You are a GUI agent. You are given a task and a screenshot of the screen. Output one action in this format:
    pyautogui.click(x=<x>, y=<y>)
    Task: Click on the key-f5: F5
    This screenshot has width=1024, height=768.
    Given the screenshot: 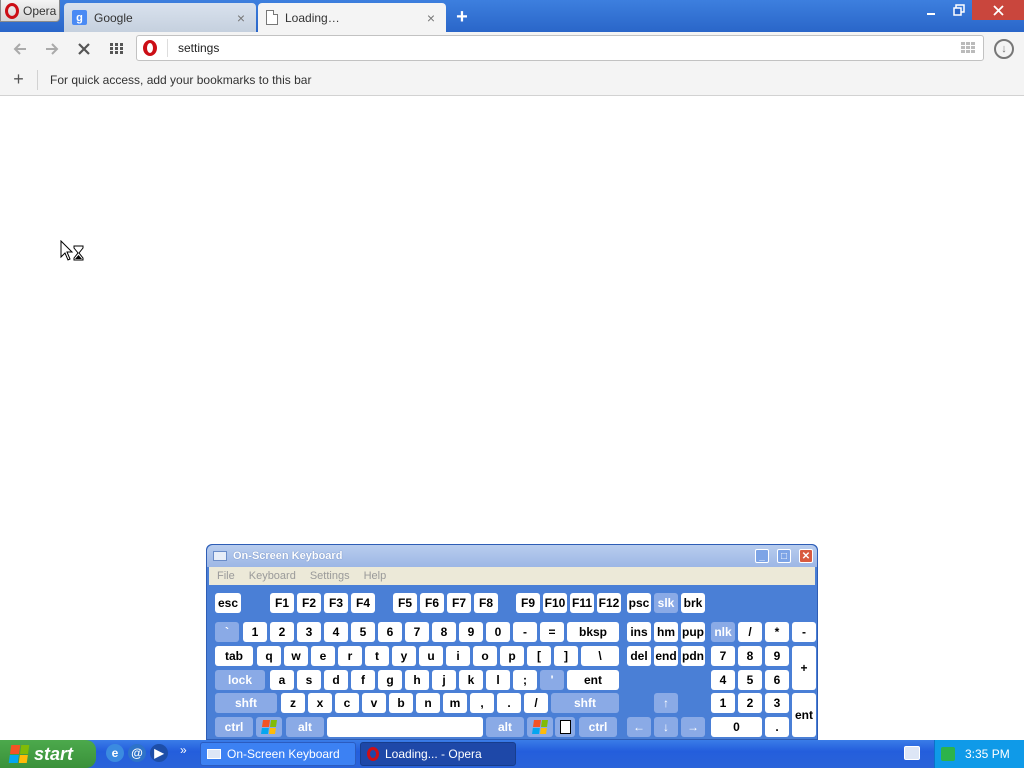 What is the action you would take?
    pyautogui.click(x=405, y=603)
    